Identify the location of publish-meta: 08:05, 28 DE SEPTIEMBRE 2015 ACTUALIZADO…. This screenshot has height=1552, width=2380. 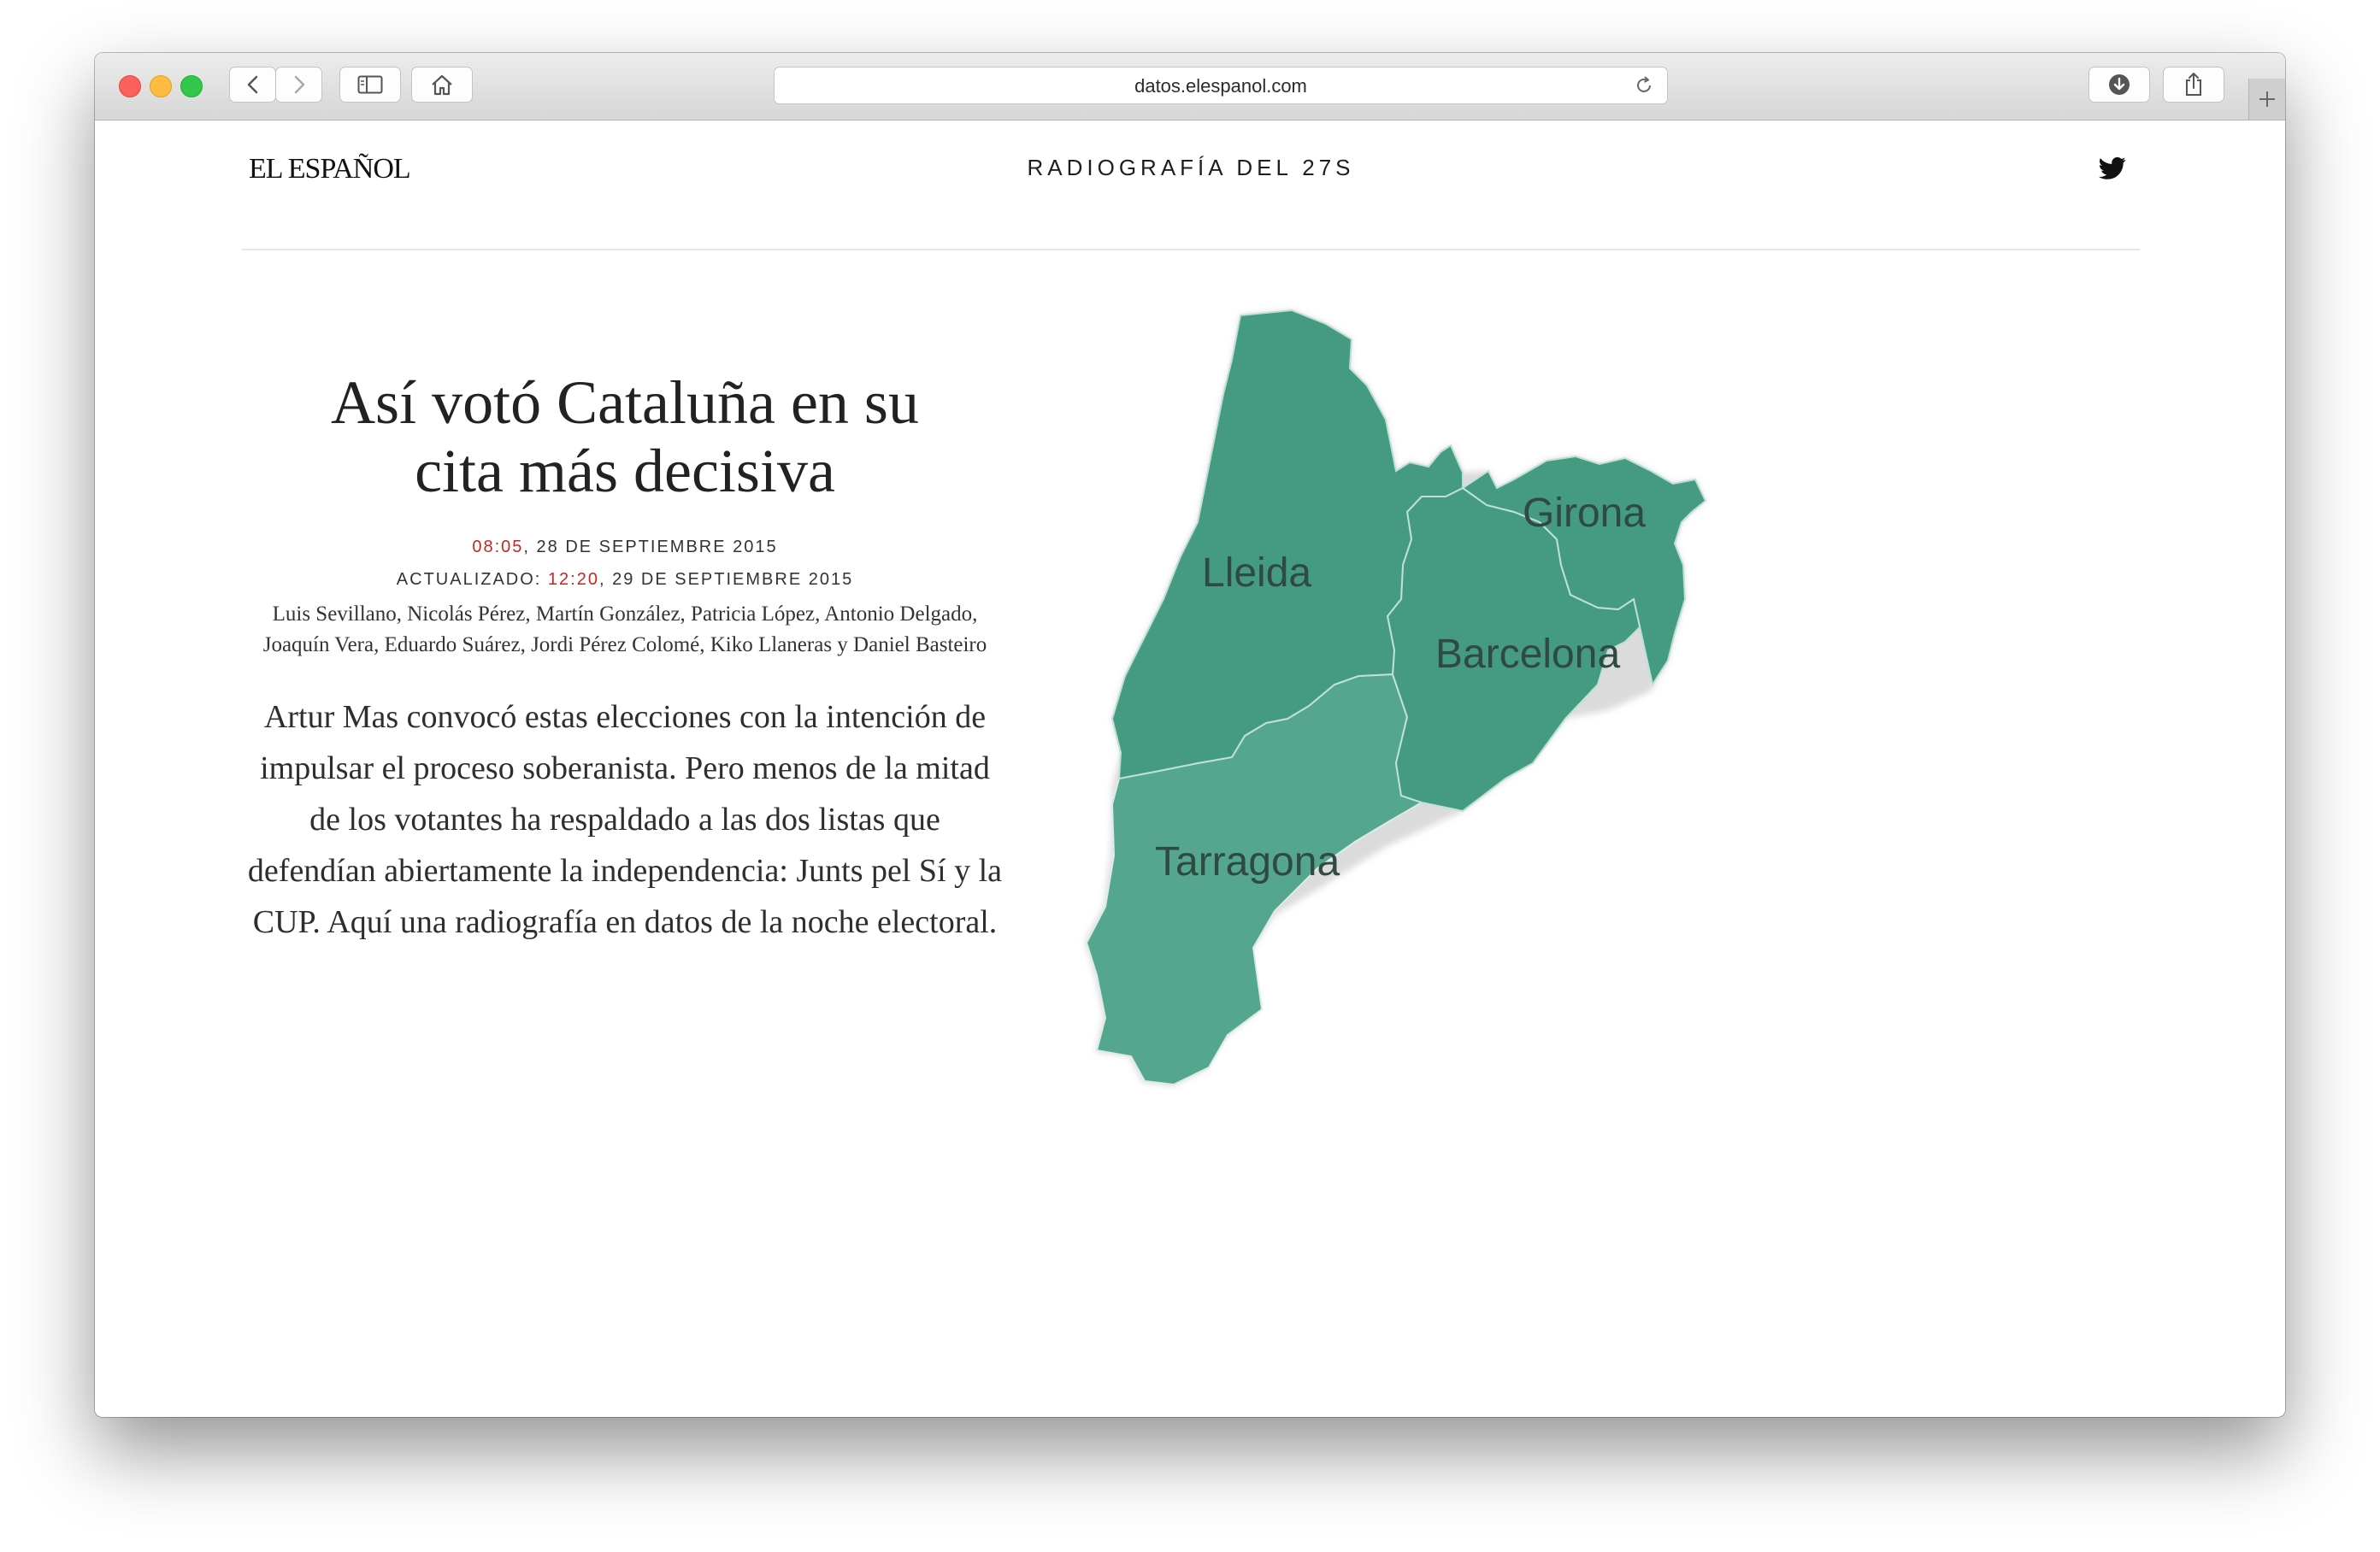
(625, 563).